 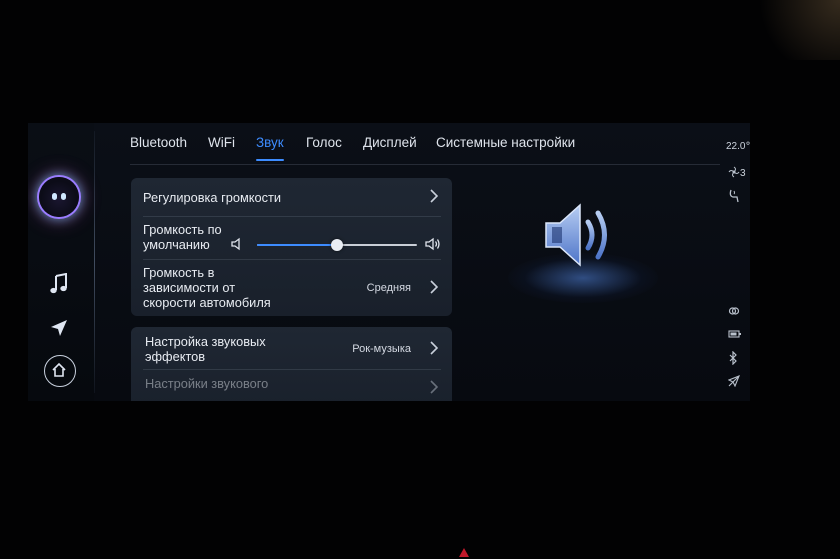 What do you see at coordinates (207, 302) in the screenshot?
I see `speed-volume-label-line3: скорости автомобиля` at bounding box center [207, 302].